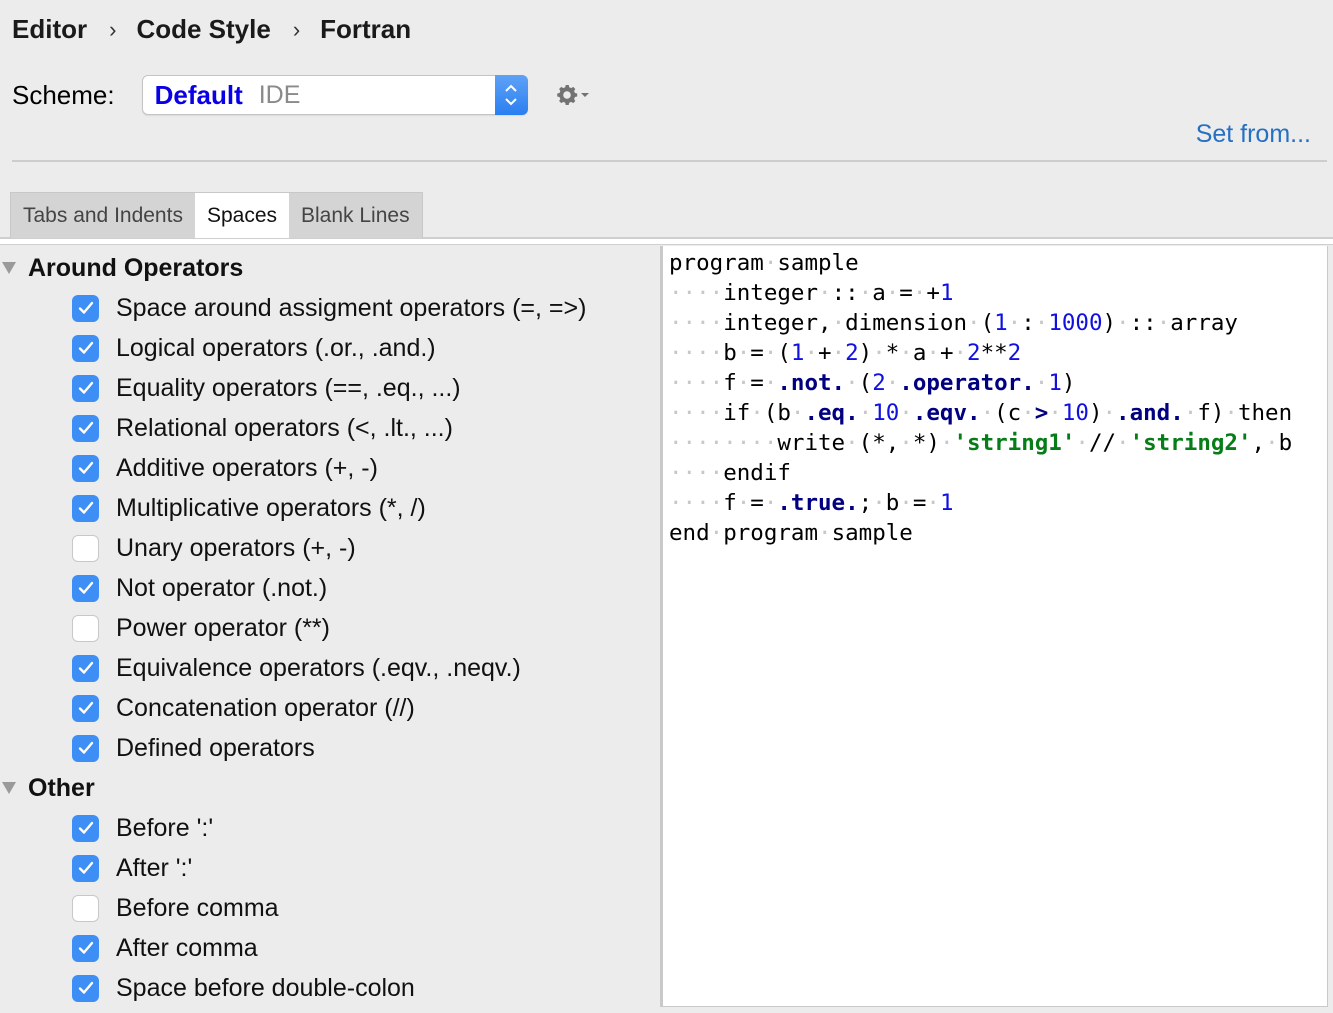  What do you see at coordinates (165, 827) in the screenshot?
I see `option-label: Before ':'` at bounding box center [165, 827].